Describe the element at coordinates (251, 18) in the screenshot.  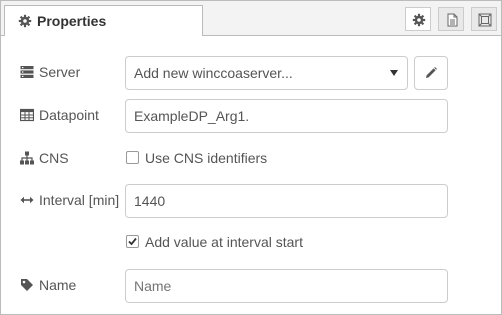
I see `tab-bar: Properties` at that location.